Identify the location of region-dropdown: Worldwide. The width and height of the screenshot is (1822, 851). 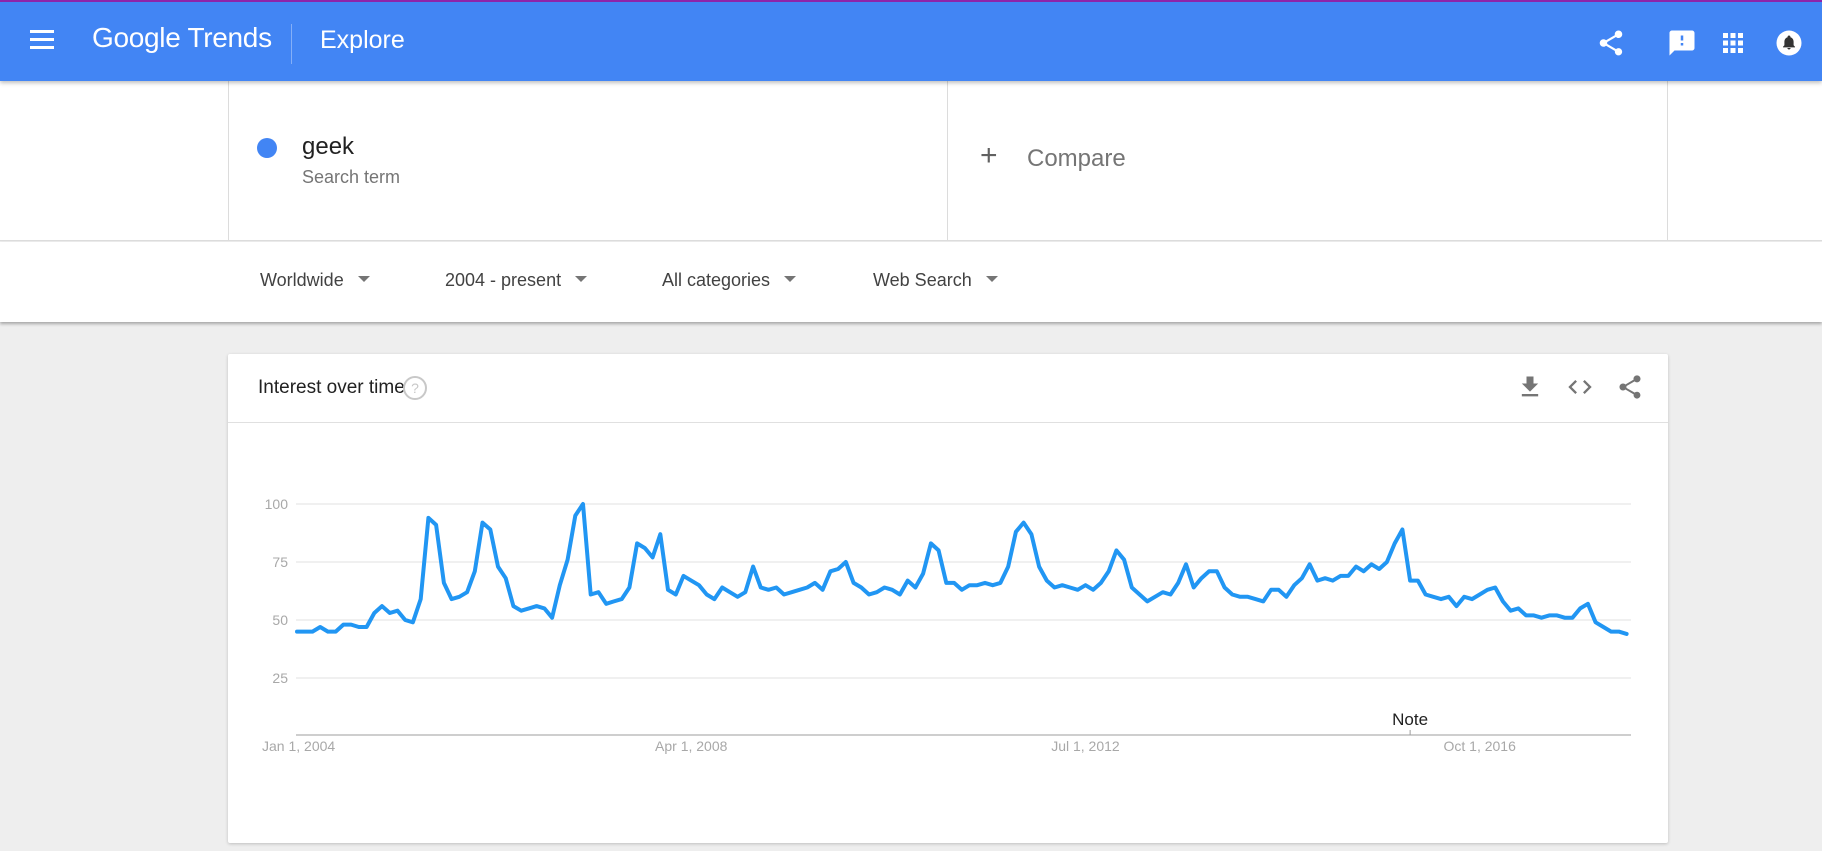
(315, 280).